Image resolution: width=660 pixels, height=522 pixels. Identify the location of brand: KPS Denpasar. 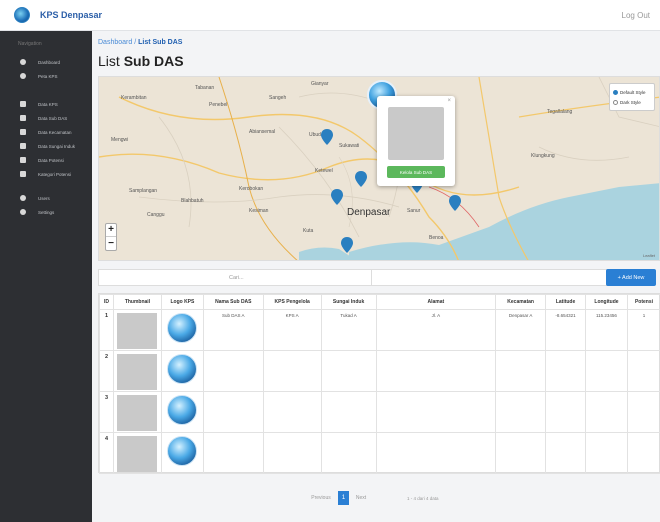
(51, 15).